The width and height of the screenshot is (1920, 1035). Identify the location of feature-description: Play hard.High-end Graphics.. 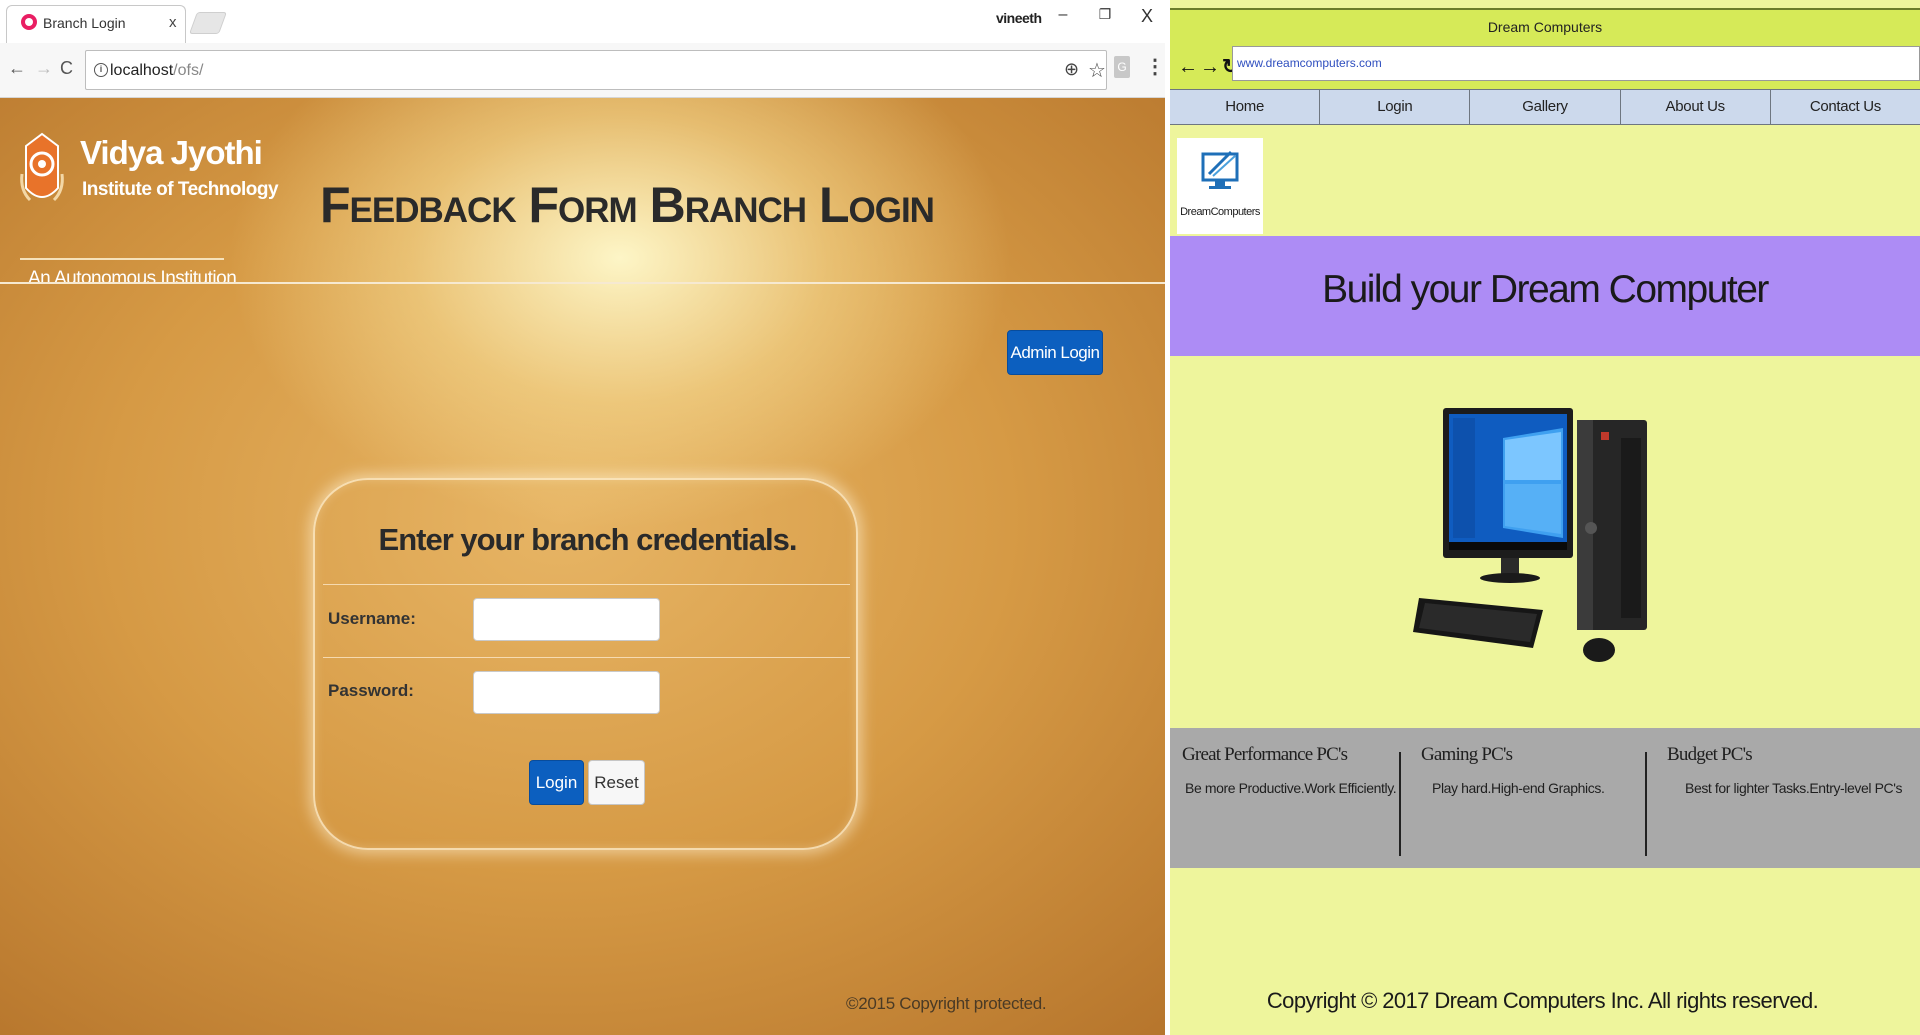
(1518, 788).